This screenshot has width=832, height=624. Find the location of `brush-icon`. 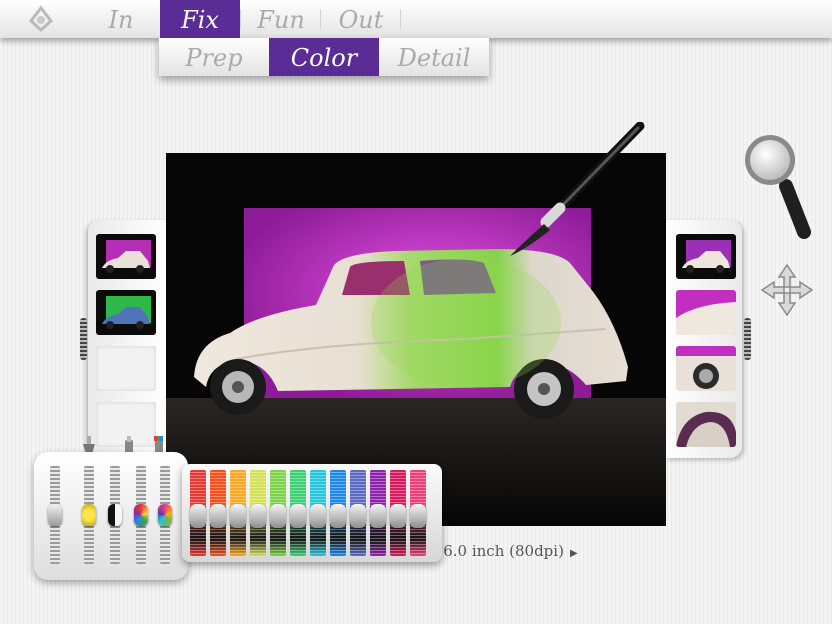

brush-icon is located at coordinates (577, 189).